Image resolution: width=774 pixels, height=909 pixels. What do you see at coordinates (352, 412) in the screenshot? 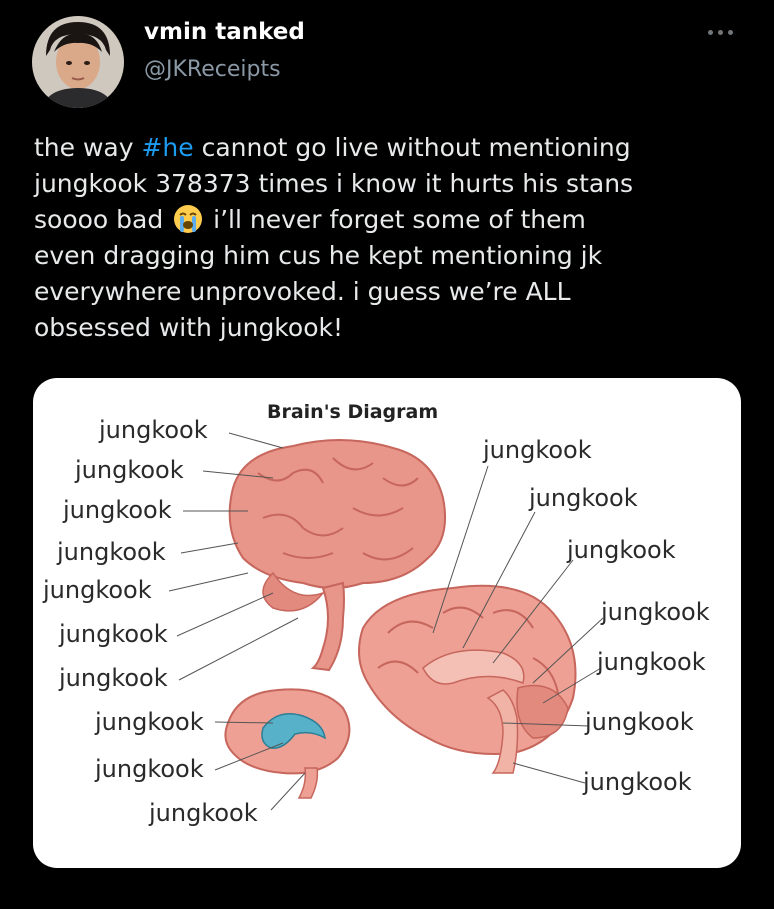
I see `diagram-title: Brain's Diagram` at bounding box center [352, 412].